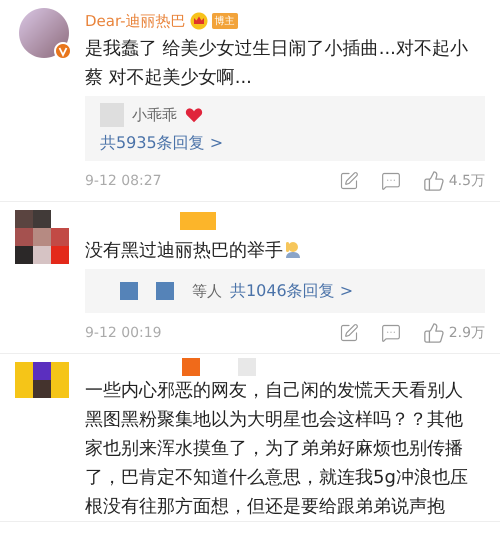 This screenshot has height=546, width=500. Describe the element at coordinates (154, 115) in the screenshot. I see `reply-user: 小乖乖` at that location.